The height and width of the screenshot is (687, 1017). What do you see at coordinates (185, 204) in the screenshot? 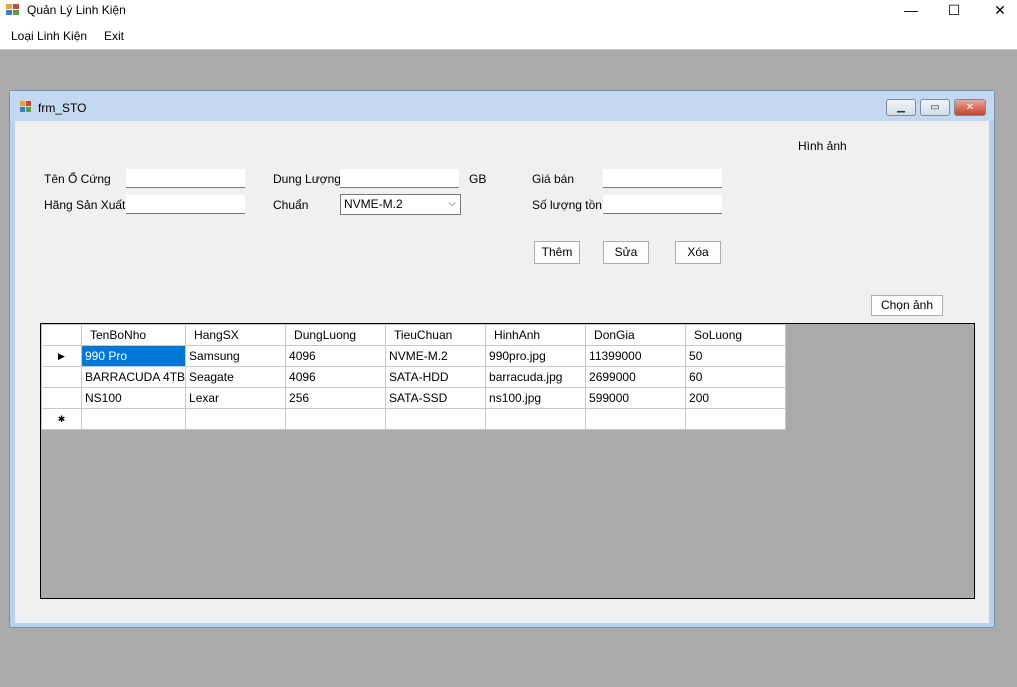
I see `hang-san-xuat-input` at bounding box center [185, 204].